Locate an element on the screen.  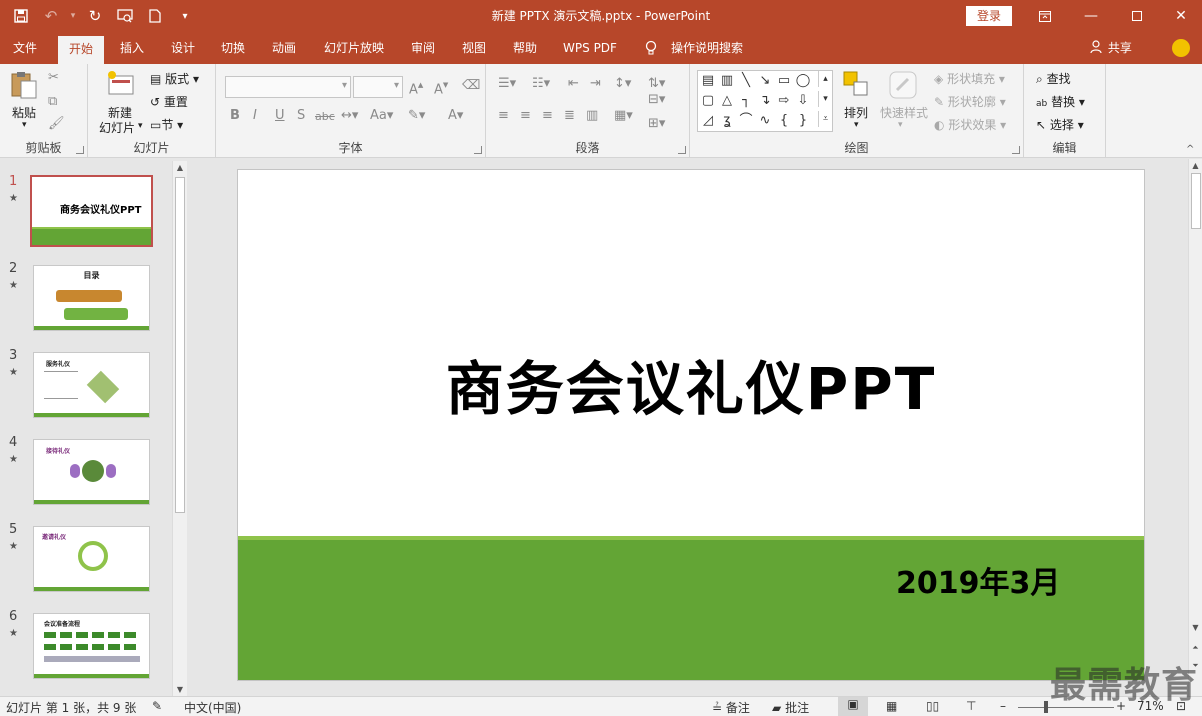
slide-date: 2019年3月 is located at coordinates (978, 580).